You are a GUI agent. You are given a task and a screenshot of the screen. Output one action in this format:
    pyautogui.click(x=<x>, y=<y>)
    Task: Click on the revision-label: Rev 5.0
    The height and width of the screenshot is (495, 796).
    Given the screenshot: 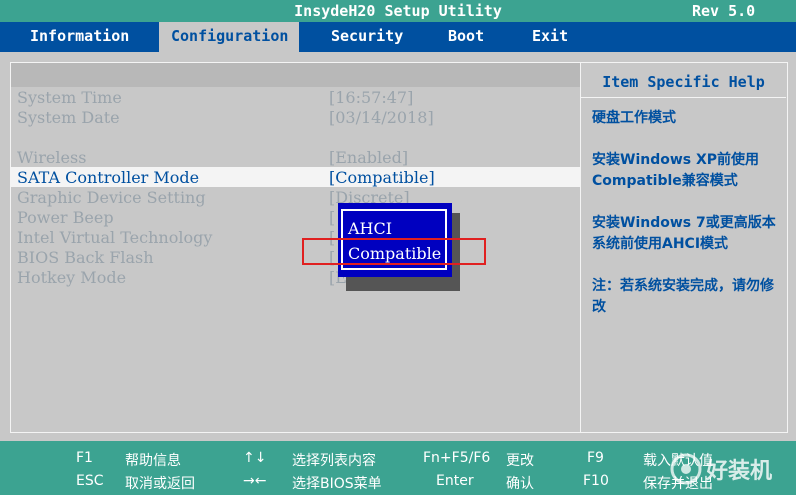 What is the action you would take?
    pyautogui.click(x=724, y=11)
    